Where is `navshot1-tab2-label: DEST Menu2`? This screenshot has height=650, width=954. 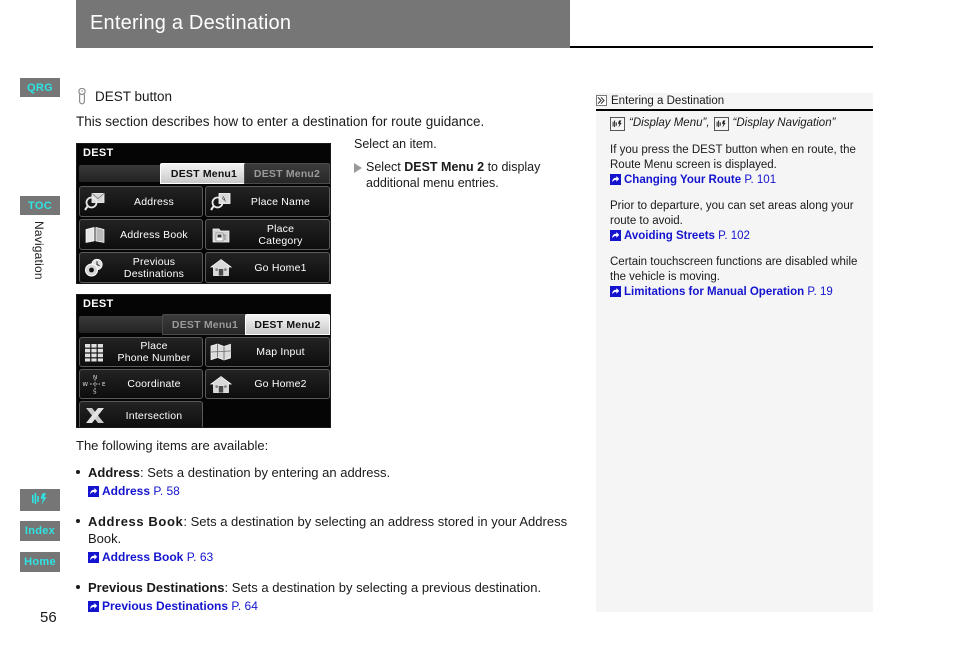 navshot1-tab2-label: DEST Menu2 is located at coordinates (287, 173).